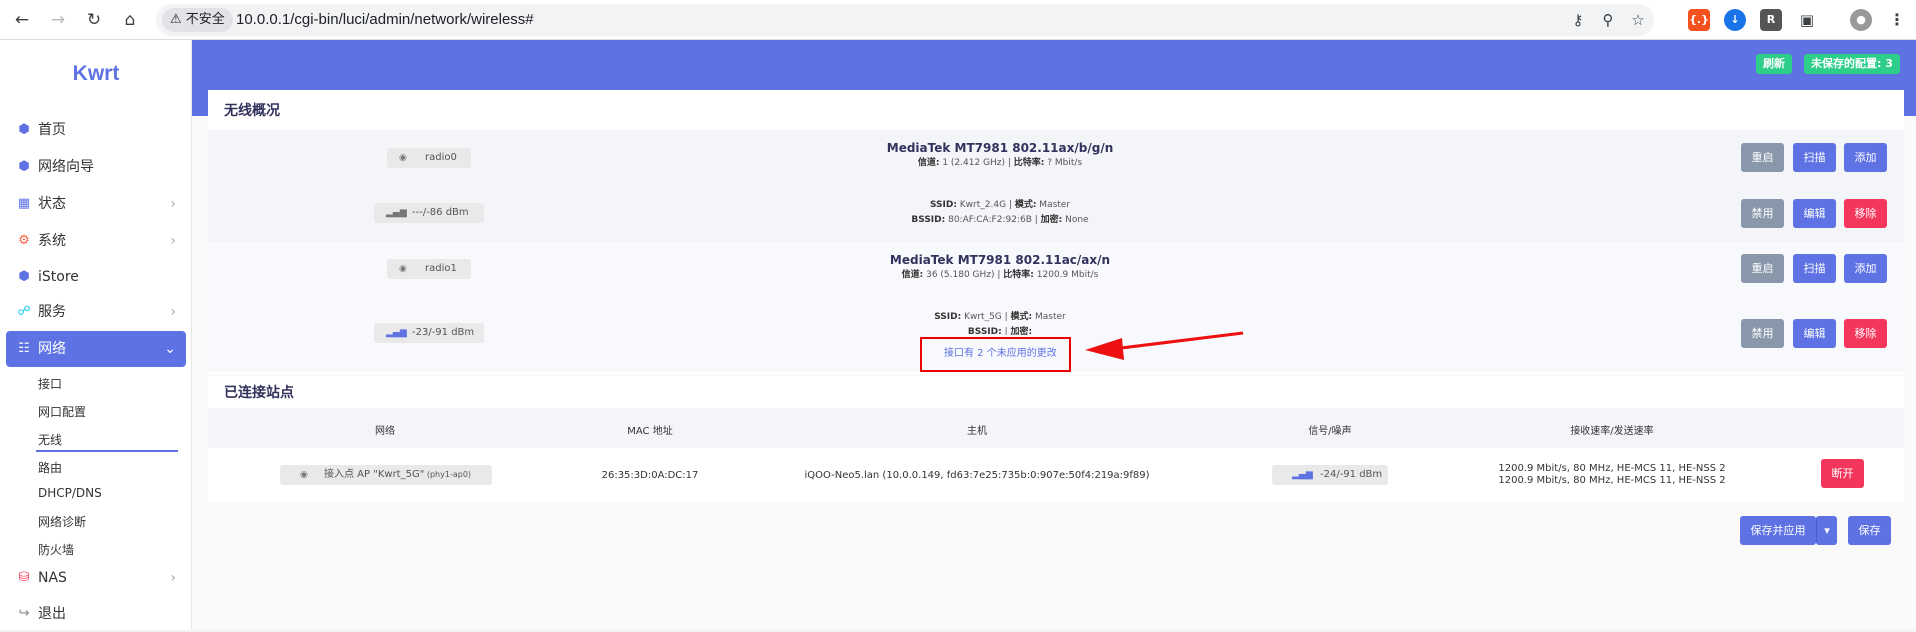  I want to click on pending-changes-link: 接口有 2 个未应用的更改, so click(1000, 351).